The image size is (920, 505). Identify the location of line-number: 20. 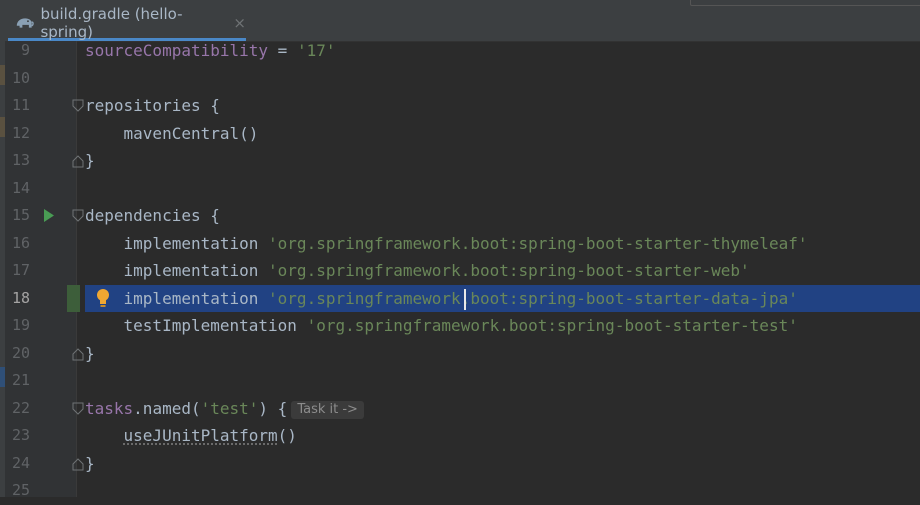
(20, 352).